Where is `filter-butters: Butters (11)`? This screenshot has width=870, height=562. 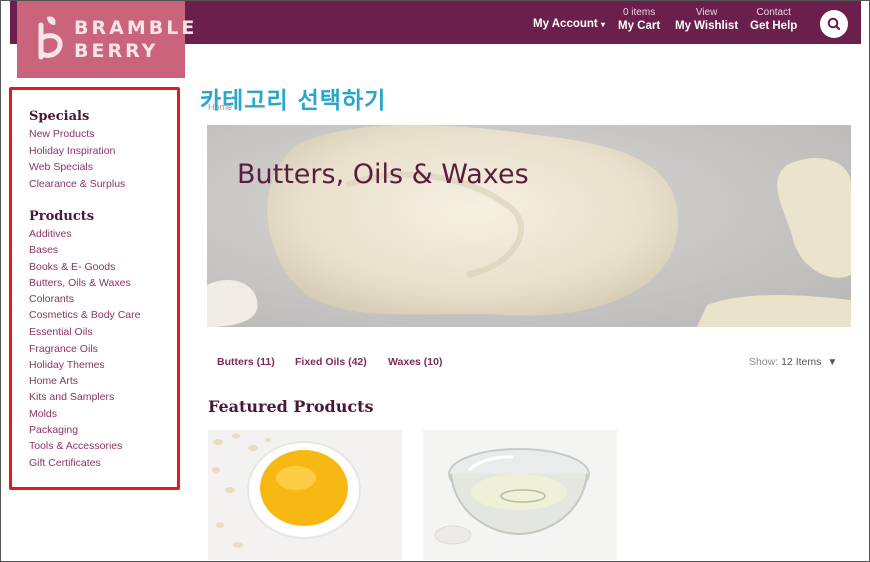
filter-butters: Butters (11) is located at coordinates (246, 362).